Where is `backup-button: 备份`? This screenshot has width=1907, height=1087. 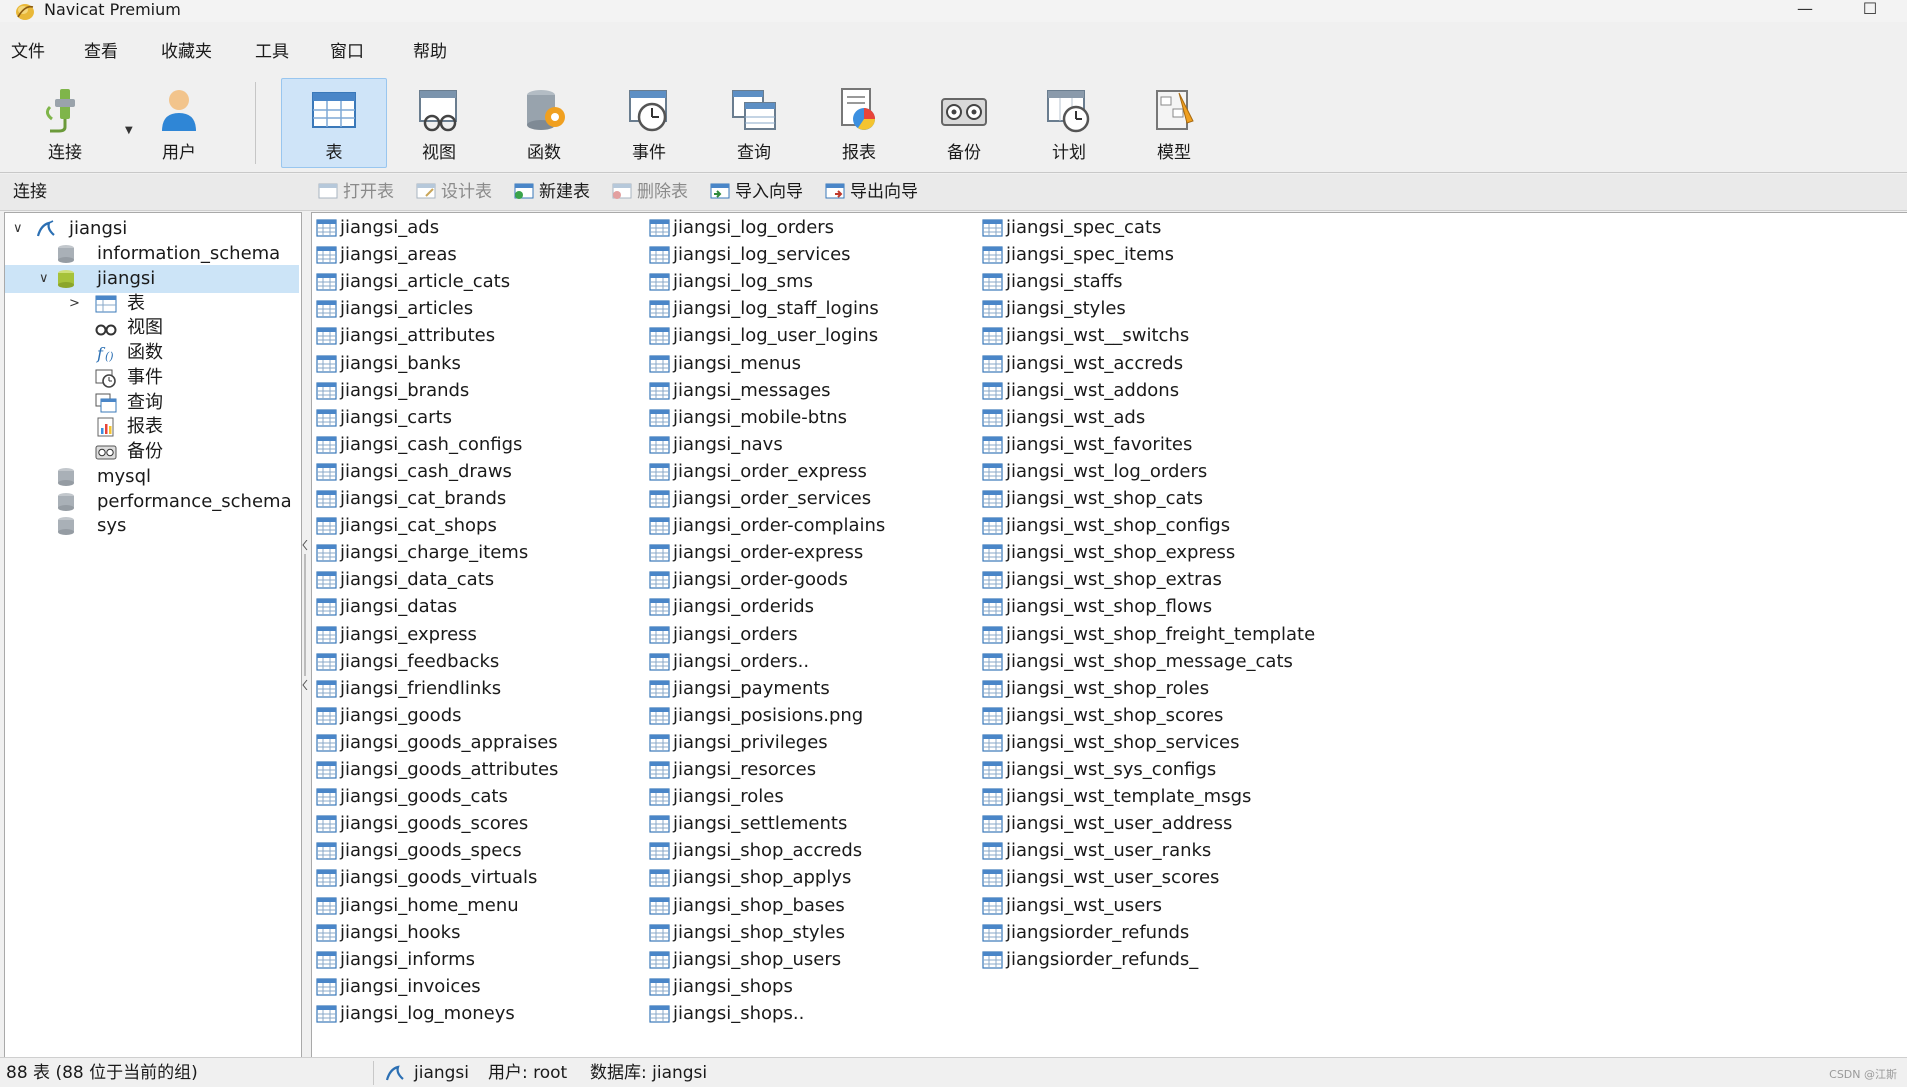
backup-button: 备份 is located at coordinates (964, 123).